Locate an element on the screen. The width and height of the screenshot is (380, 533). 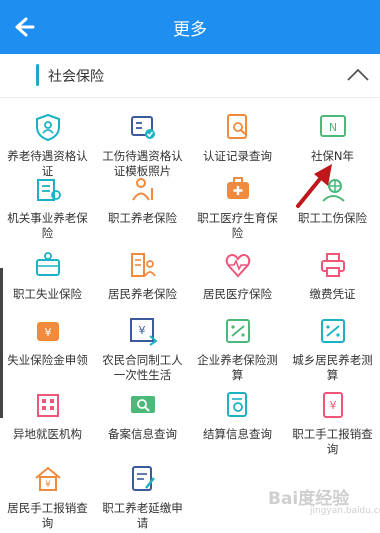
money-transfer-icon: ¥ is located at coordinates (144, 332).